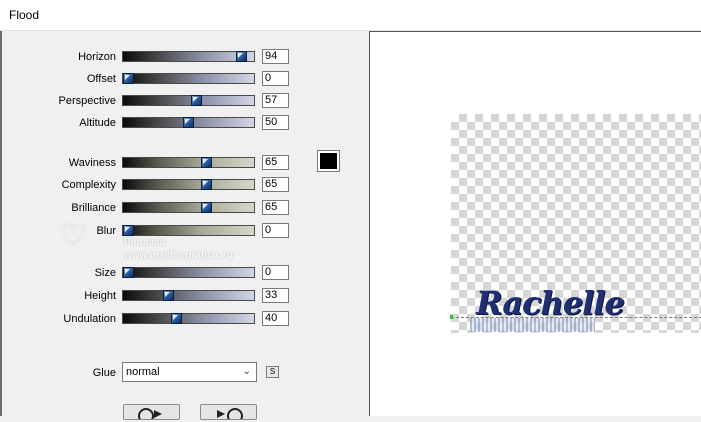  I want to click on glue-label: Glue, so click(104, 373).